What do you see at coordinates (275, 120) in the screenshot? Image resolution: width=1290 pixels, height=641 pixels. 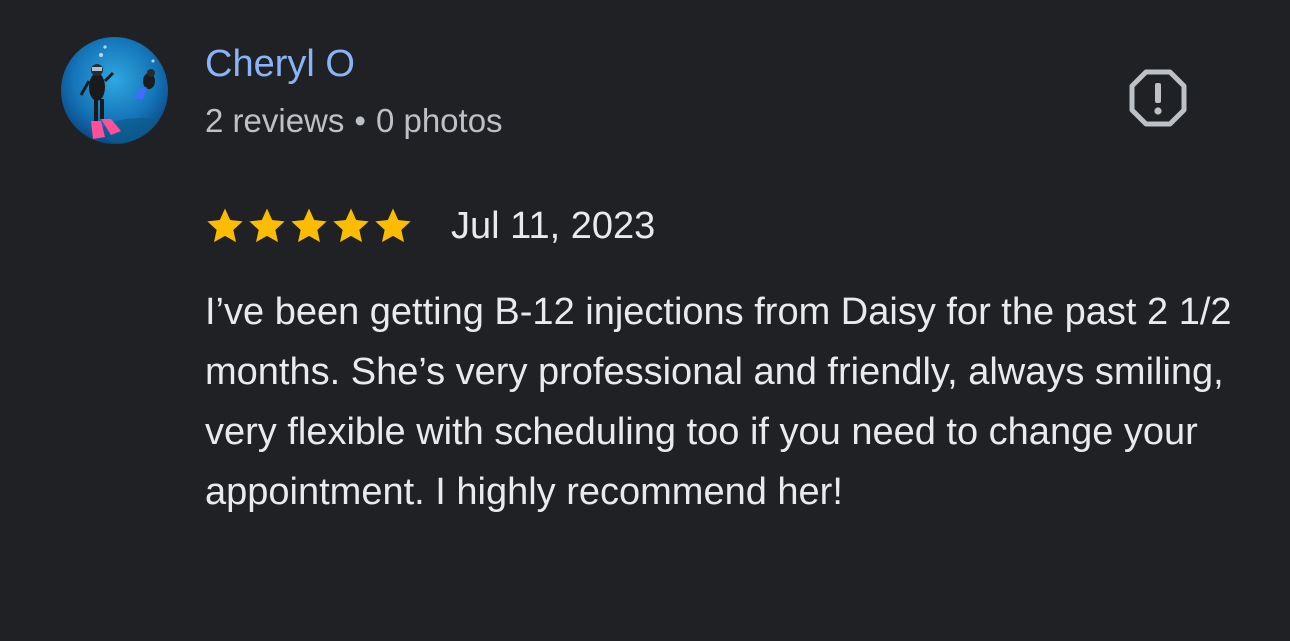 I see `reviews-count: 2 reviews` at bounding box center [275, 120].